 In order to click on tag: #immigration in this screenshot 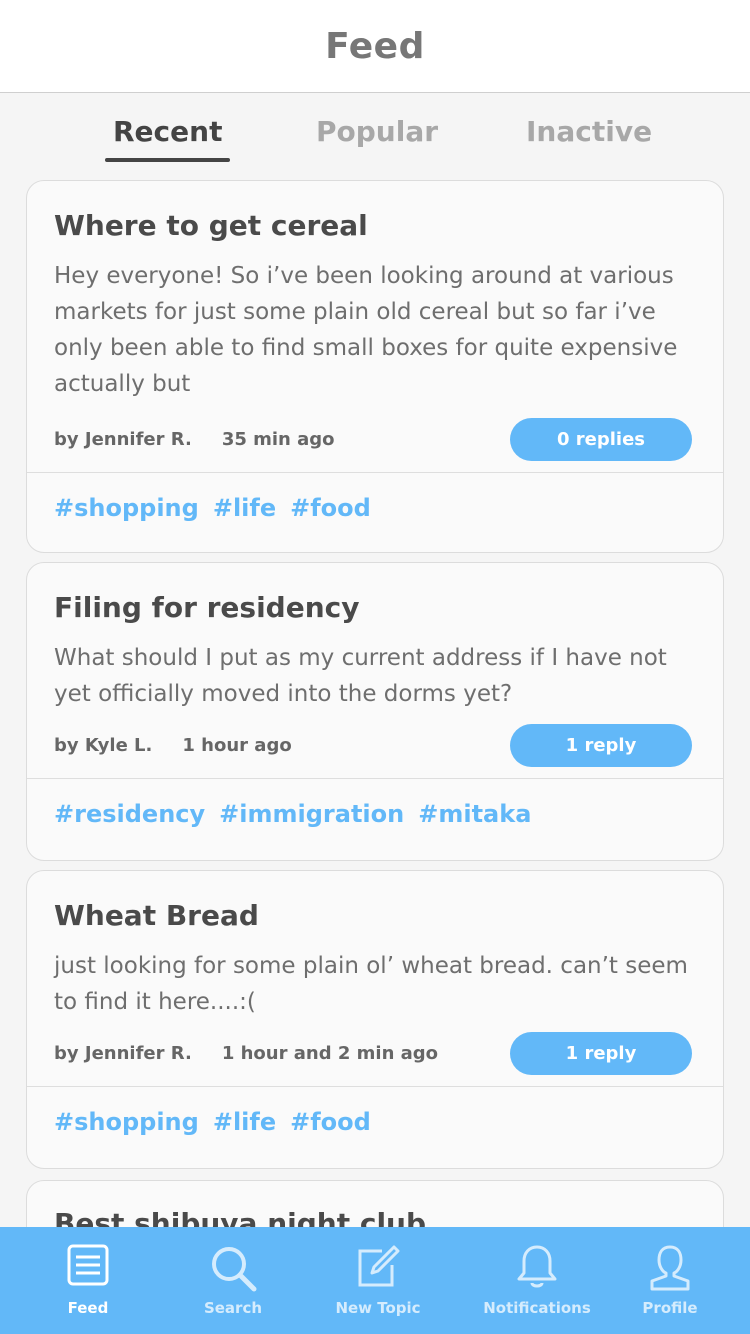, I will do `click(311, 814)`.